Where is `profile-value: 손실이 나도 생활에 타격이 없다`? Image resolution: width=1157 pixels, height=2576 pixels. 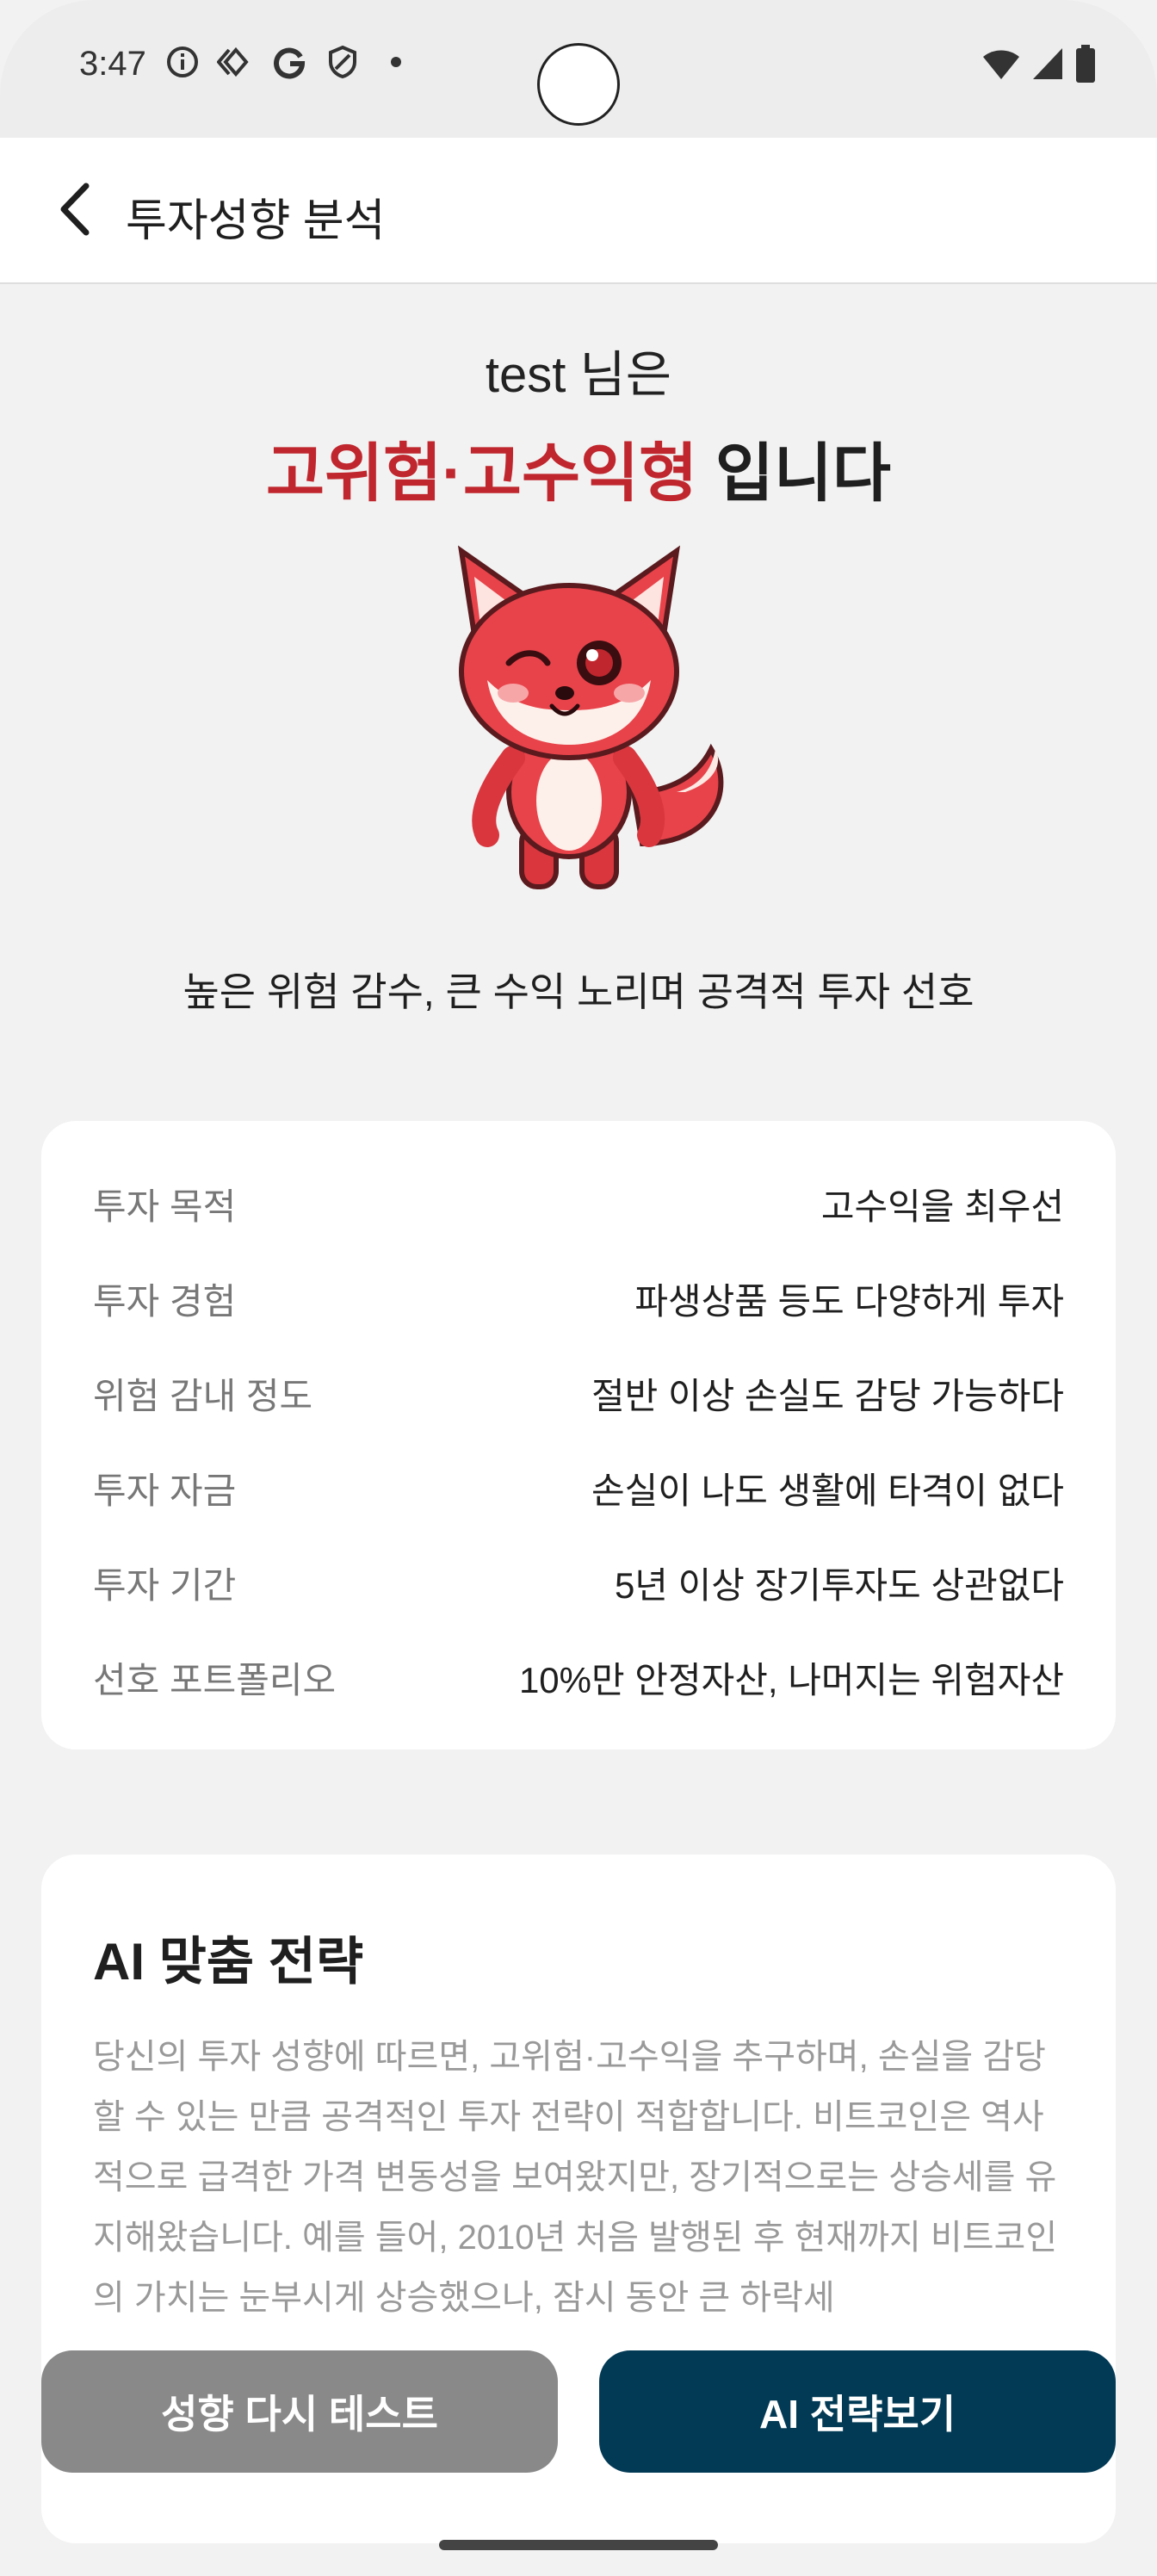
profile-value: 손실이 나도 생활에 타격이 없다 is located at coordinates (828, 1491).